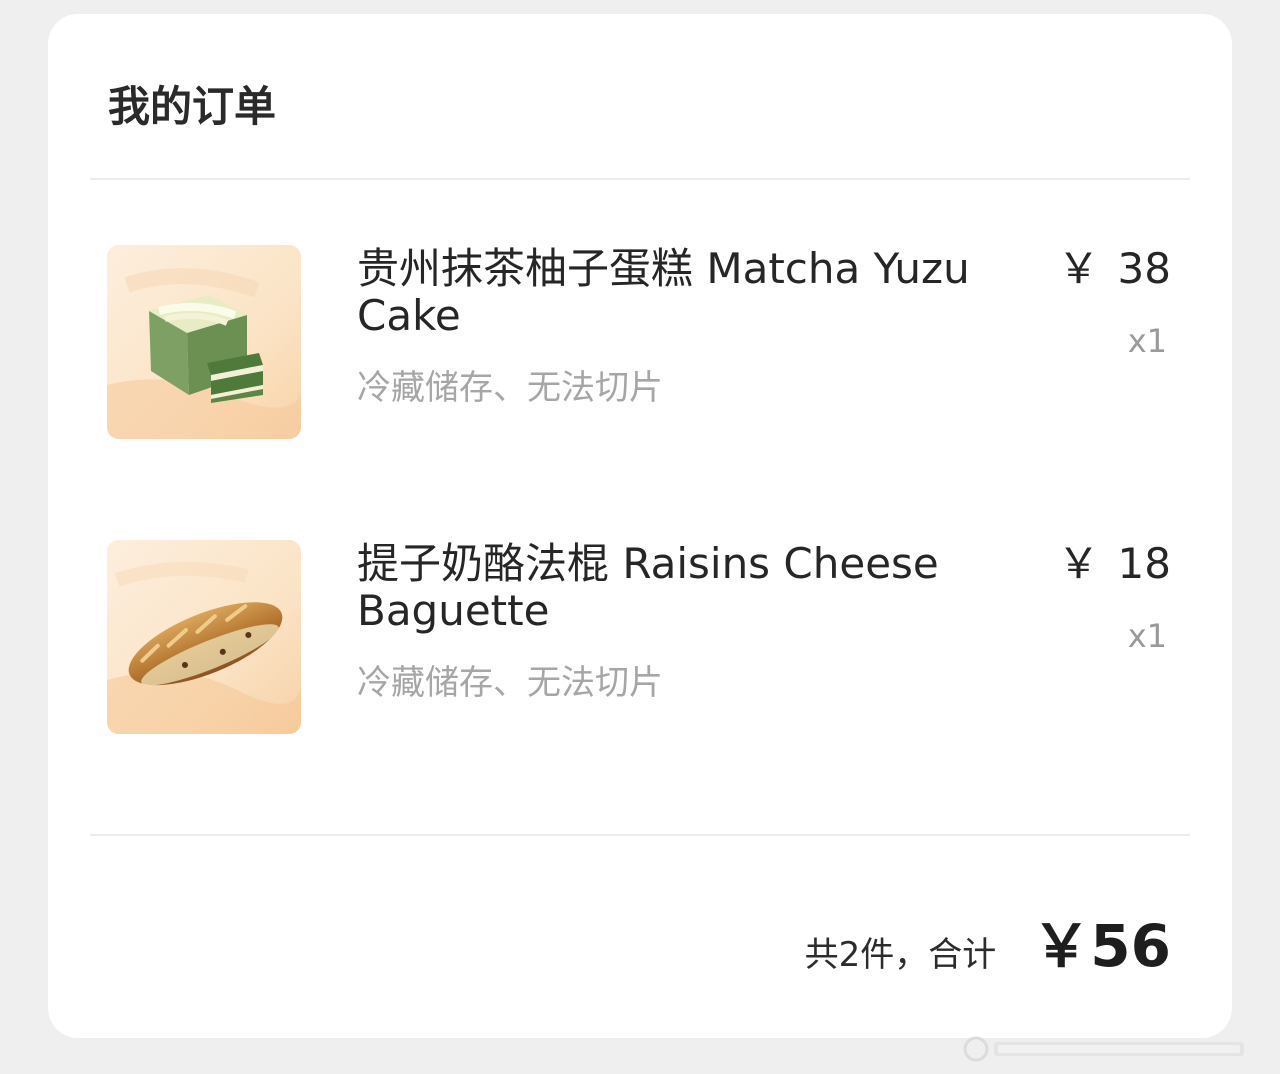 This screenshot has width=1280, height=1074. What do you see at coordinates (1101, 946) in the screenshot?
I see `total-amount: ￥56` at bounding box center [1101, 946].